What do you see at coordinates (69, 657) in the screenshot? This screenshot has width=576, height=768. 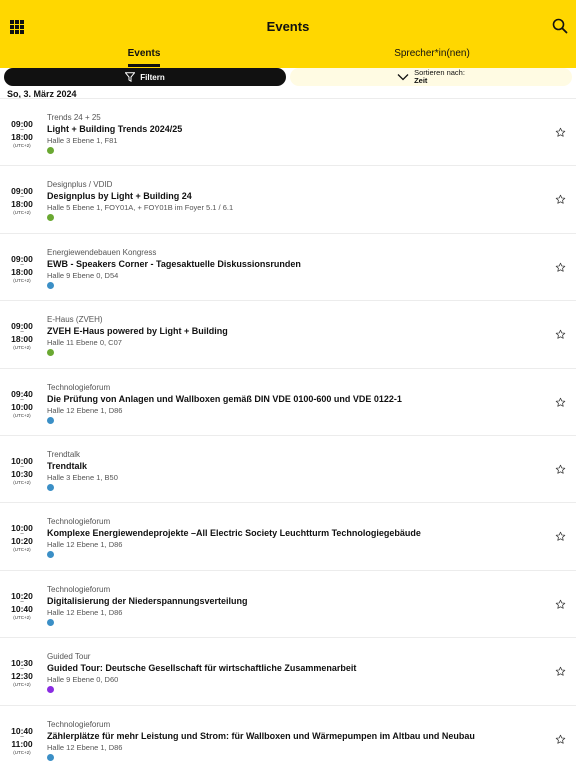 I see `event-category: Guided Tour` at bounding box center [69, 657].